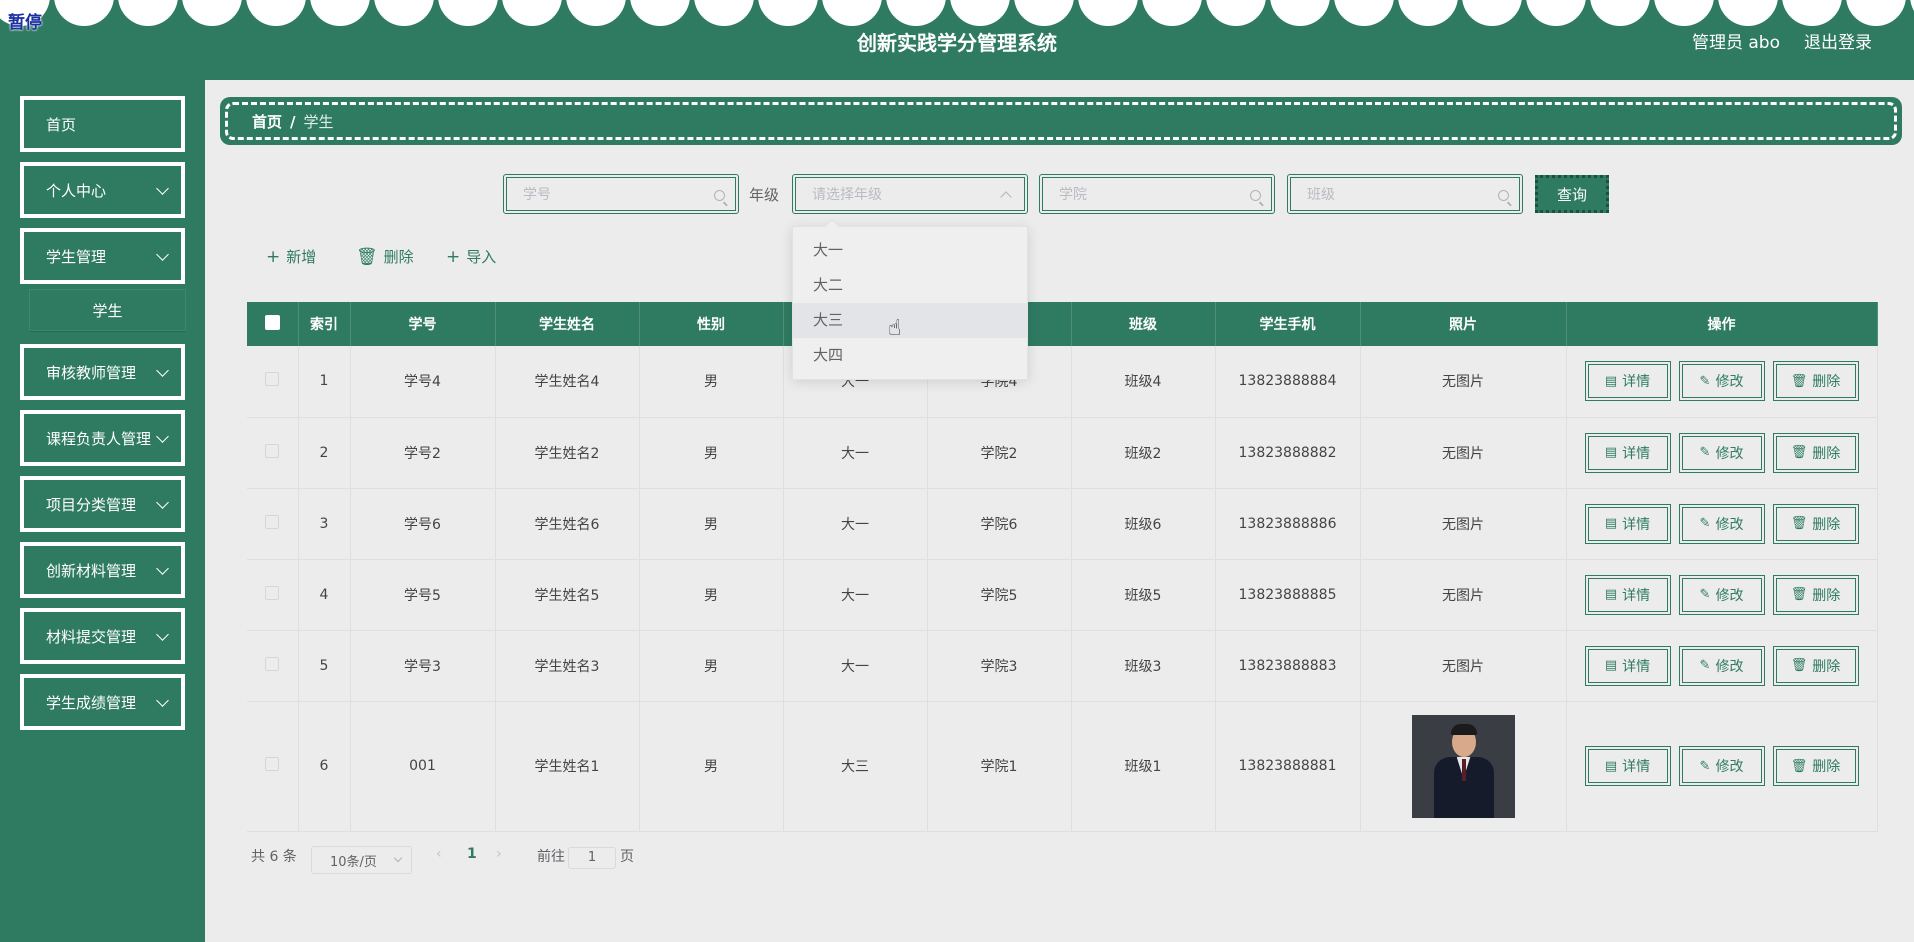 This screenshot has width=1914, height=942. I want to click on cell-class: 班级1, so click(1143, 766).